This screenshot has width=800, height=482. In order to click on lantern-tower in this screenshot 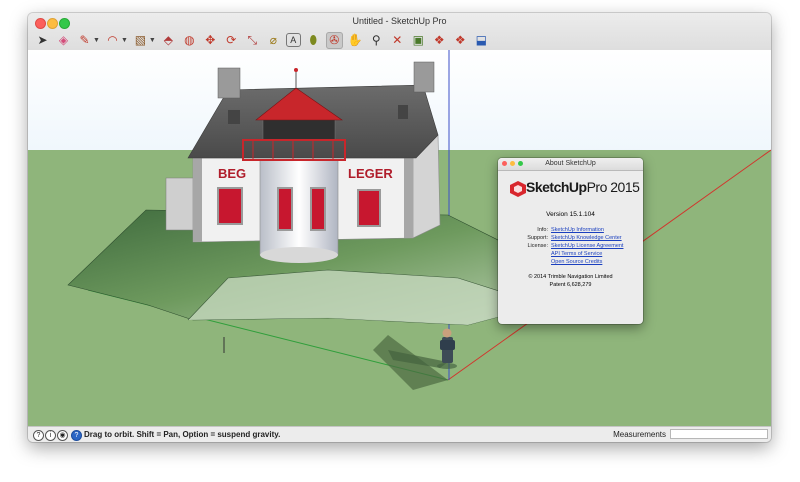, I will do `click(299, 207)`.